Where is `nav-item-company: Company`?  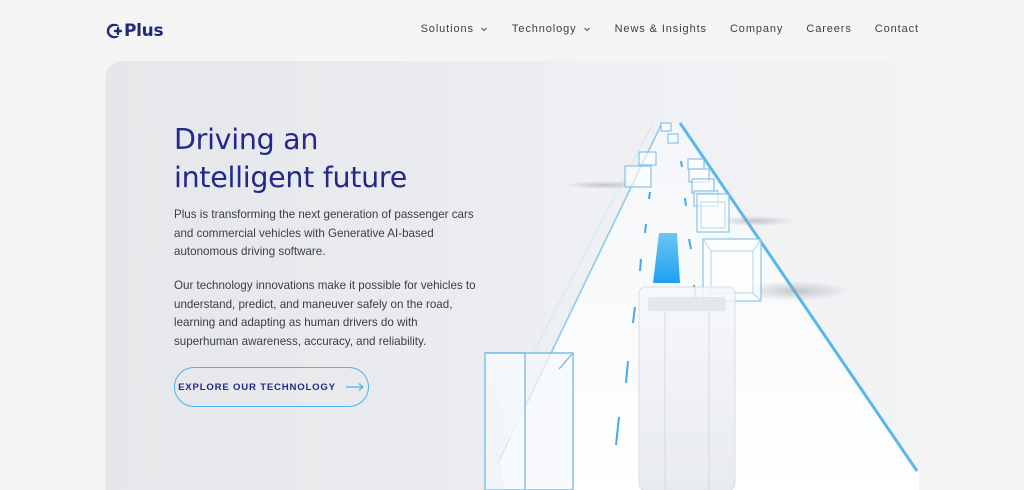 nav-item-company: Company is located at coordinates (756, 29).